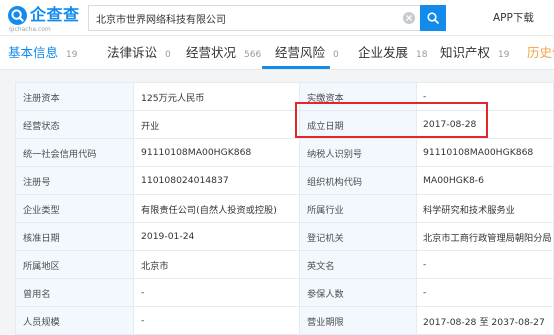 The height and width of the screenshot is (335, 554). I want to click on search-button, so click(433, 18).